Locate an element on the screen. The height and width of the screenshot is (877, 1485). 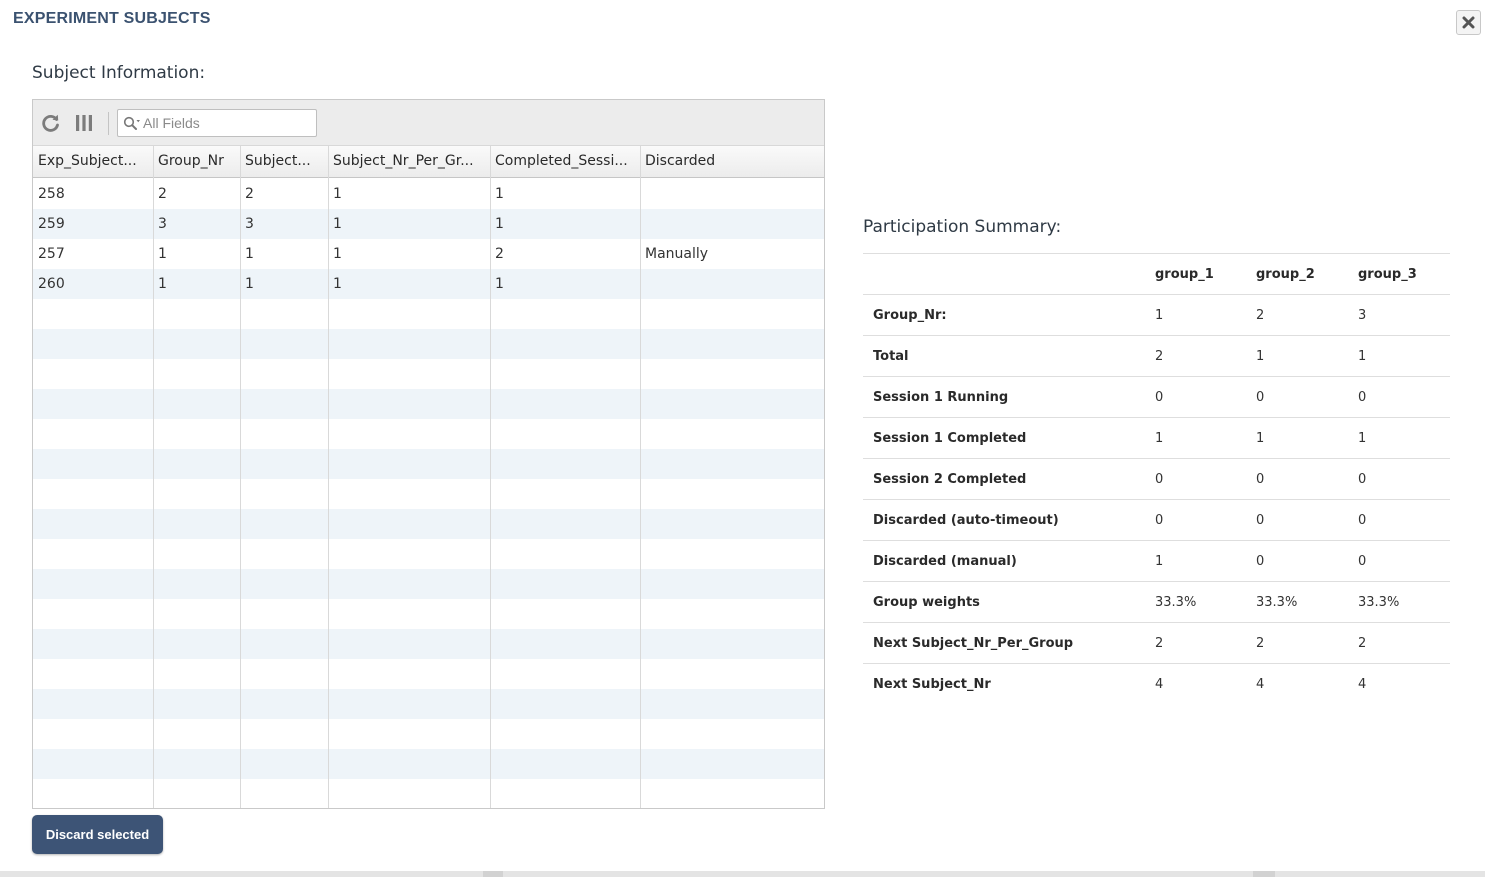
close-button is located at coordinates (1468, 22).